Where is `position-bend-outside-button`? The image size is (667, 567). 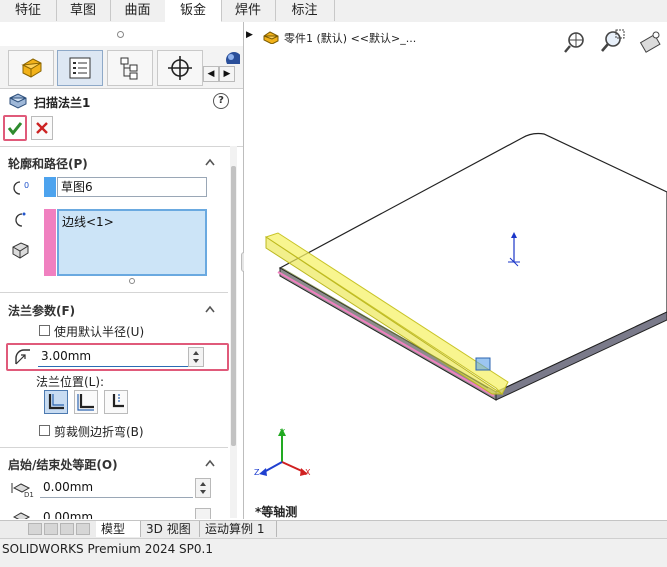
position-bend-outside-button is located at coordinates (116, 402).